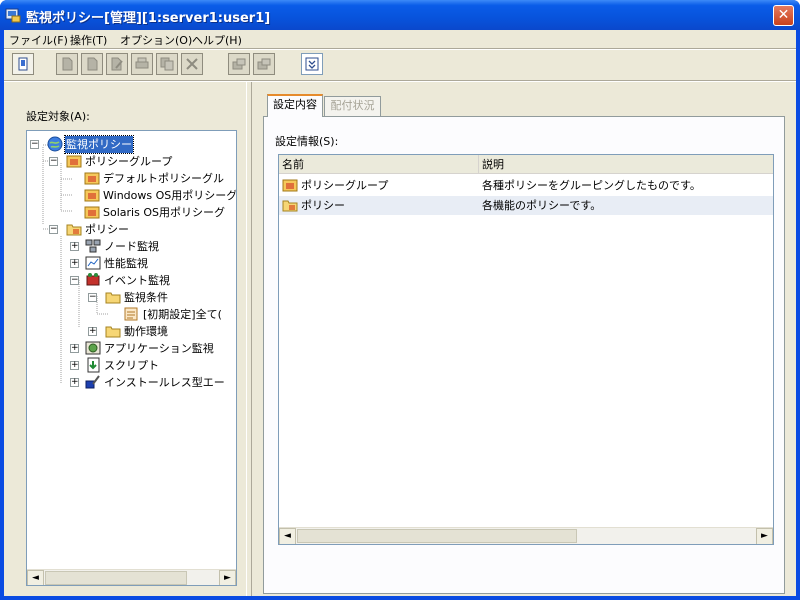  Describe the element at coordinates (55, 144) in the screenshot. I see `globe-icon` at that location.